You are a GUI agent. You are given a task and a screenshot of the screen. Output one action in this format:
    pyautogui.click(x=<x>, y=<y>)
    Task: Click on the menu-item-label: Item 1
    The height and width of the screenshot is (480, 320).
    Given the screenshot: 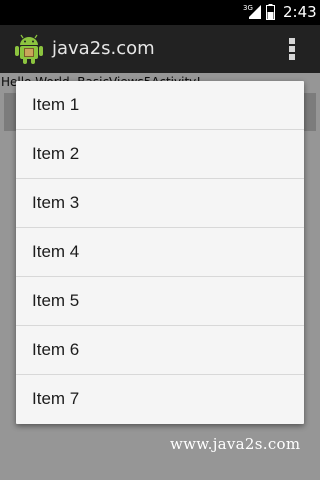 What is the action you would take?
    pyautogui.click(x=56, y=104)
    